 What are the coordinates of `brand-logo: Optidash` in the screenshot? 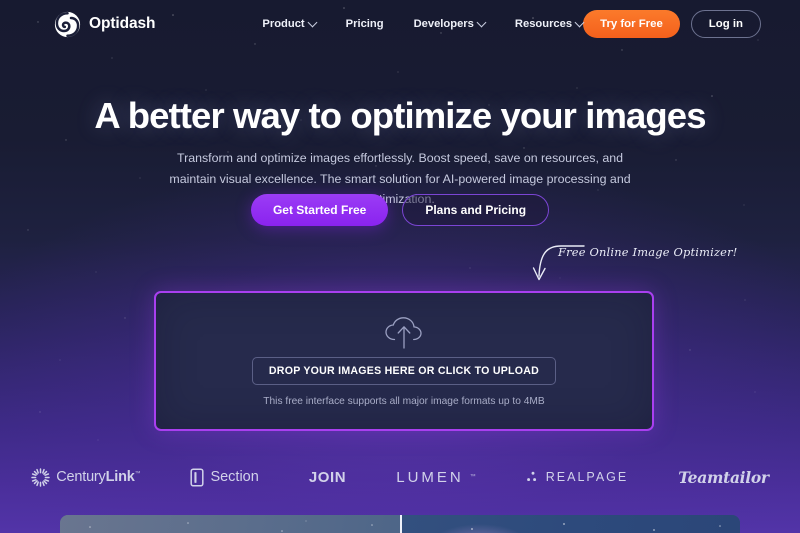 It's located at (104, 24).